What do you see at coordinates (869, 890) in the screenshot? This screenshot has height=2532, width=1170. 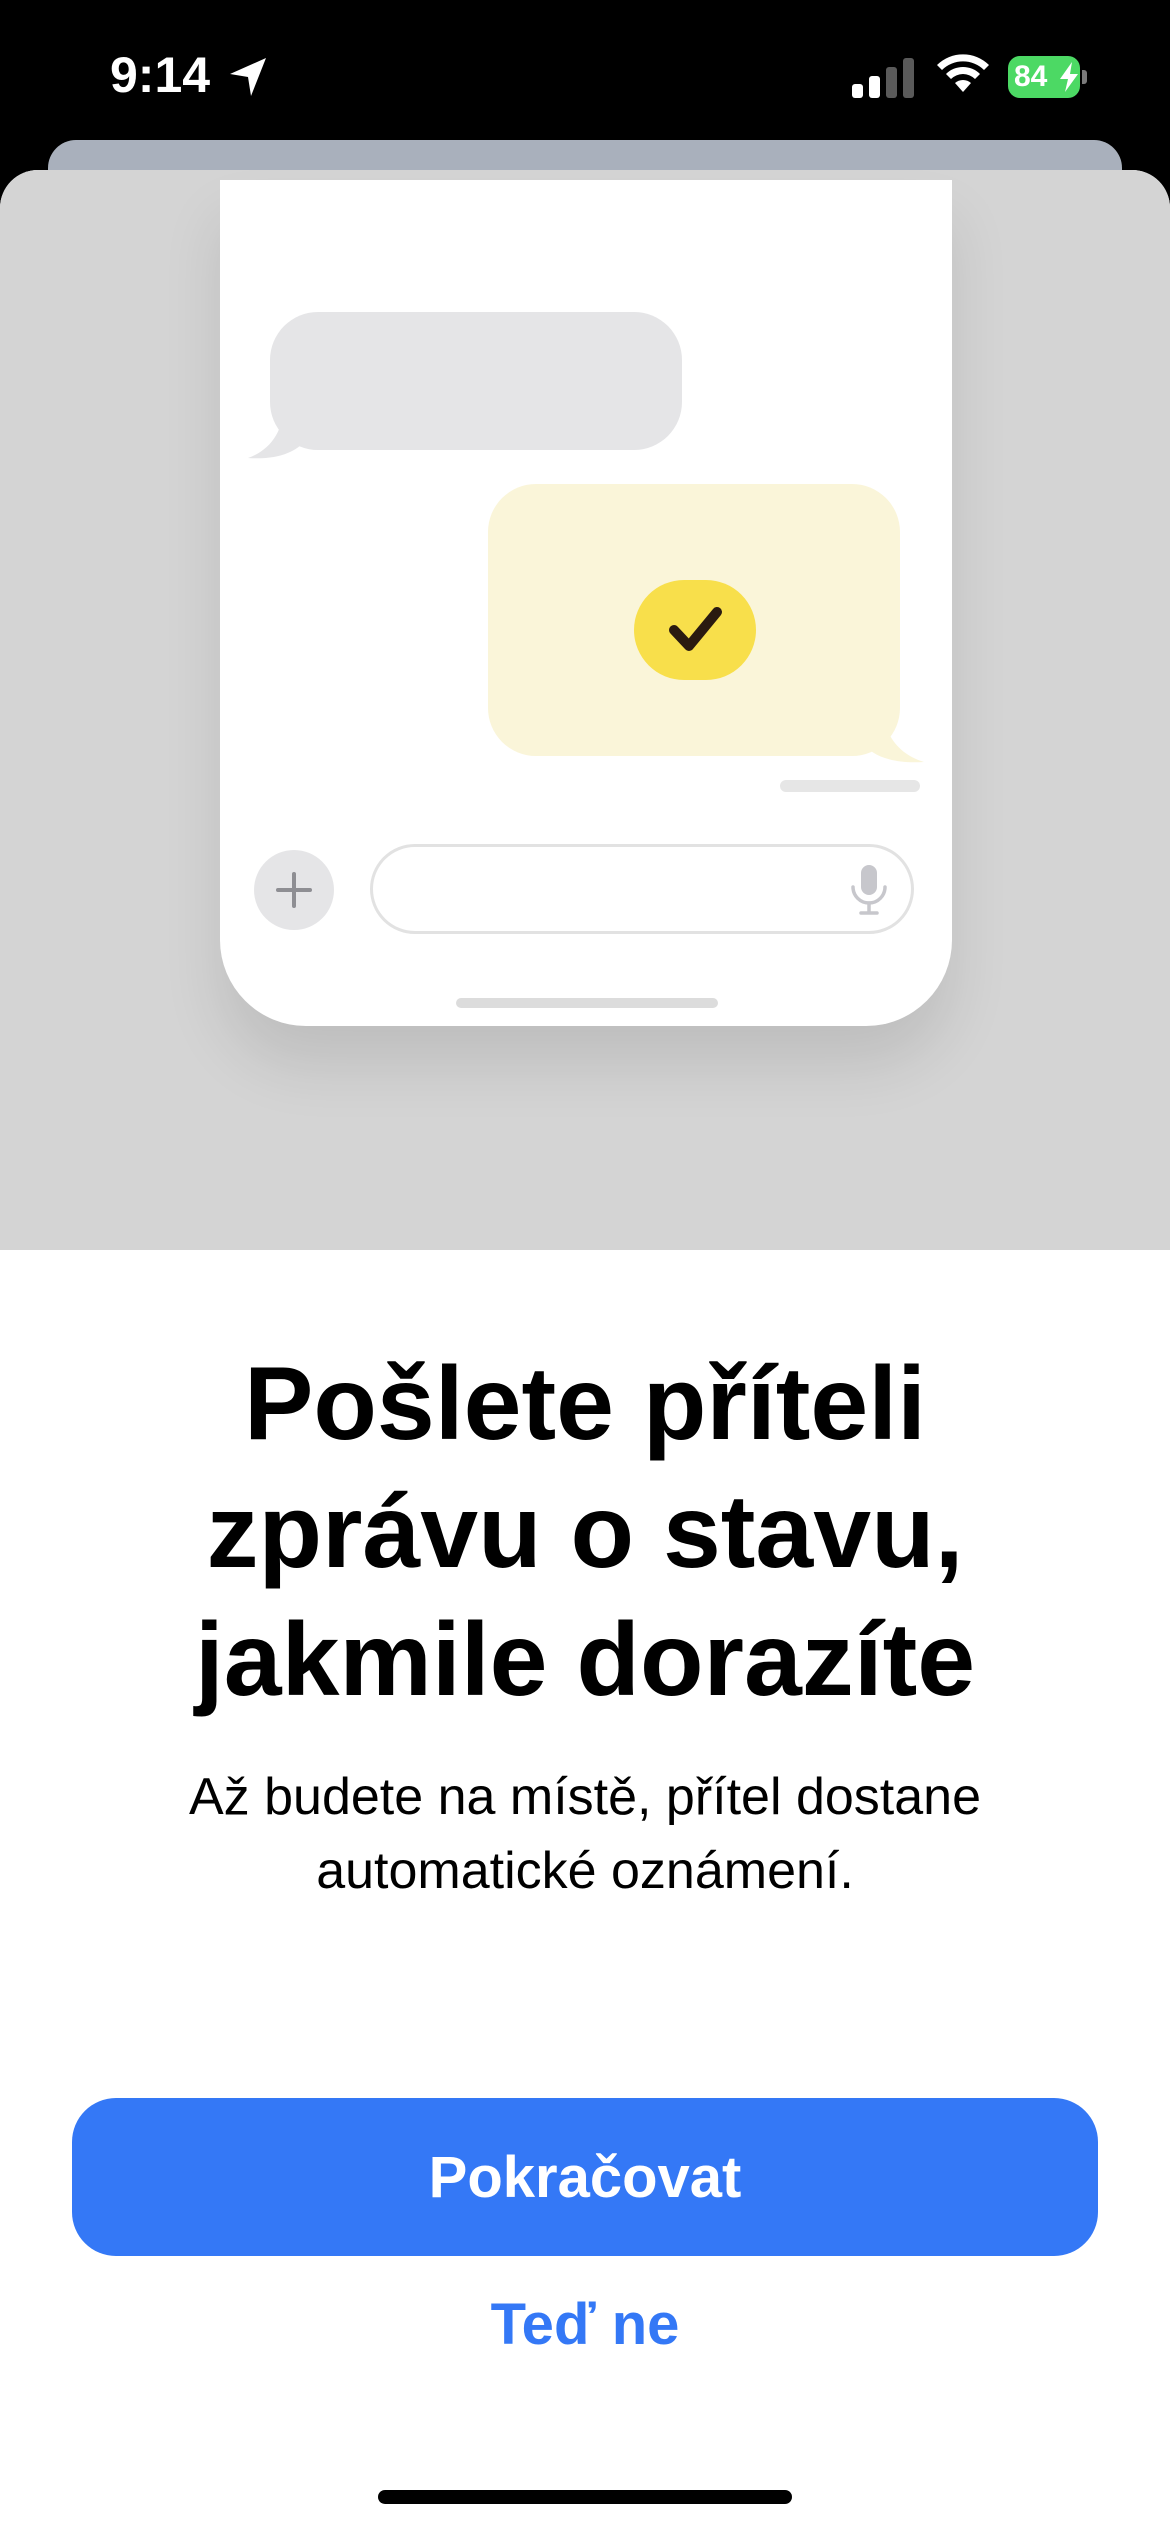 I see `microphone-icon` at bounding box center [869, 890].